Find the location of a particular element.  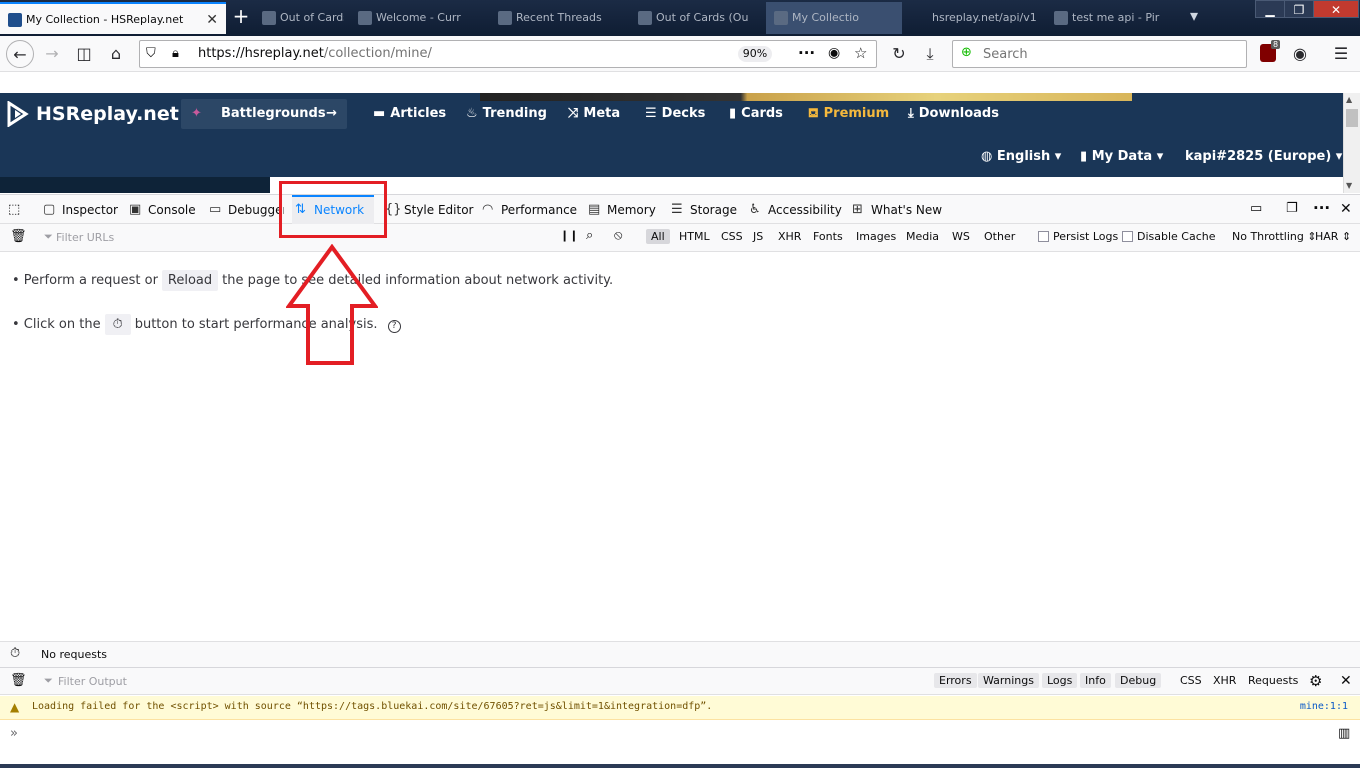

forward-button: → is located at coordinates (52, 54).